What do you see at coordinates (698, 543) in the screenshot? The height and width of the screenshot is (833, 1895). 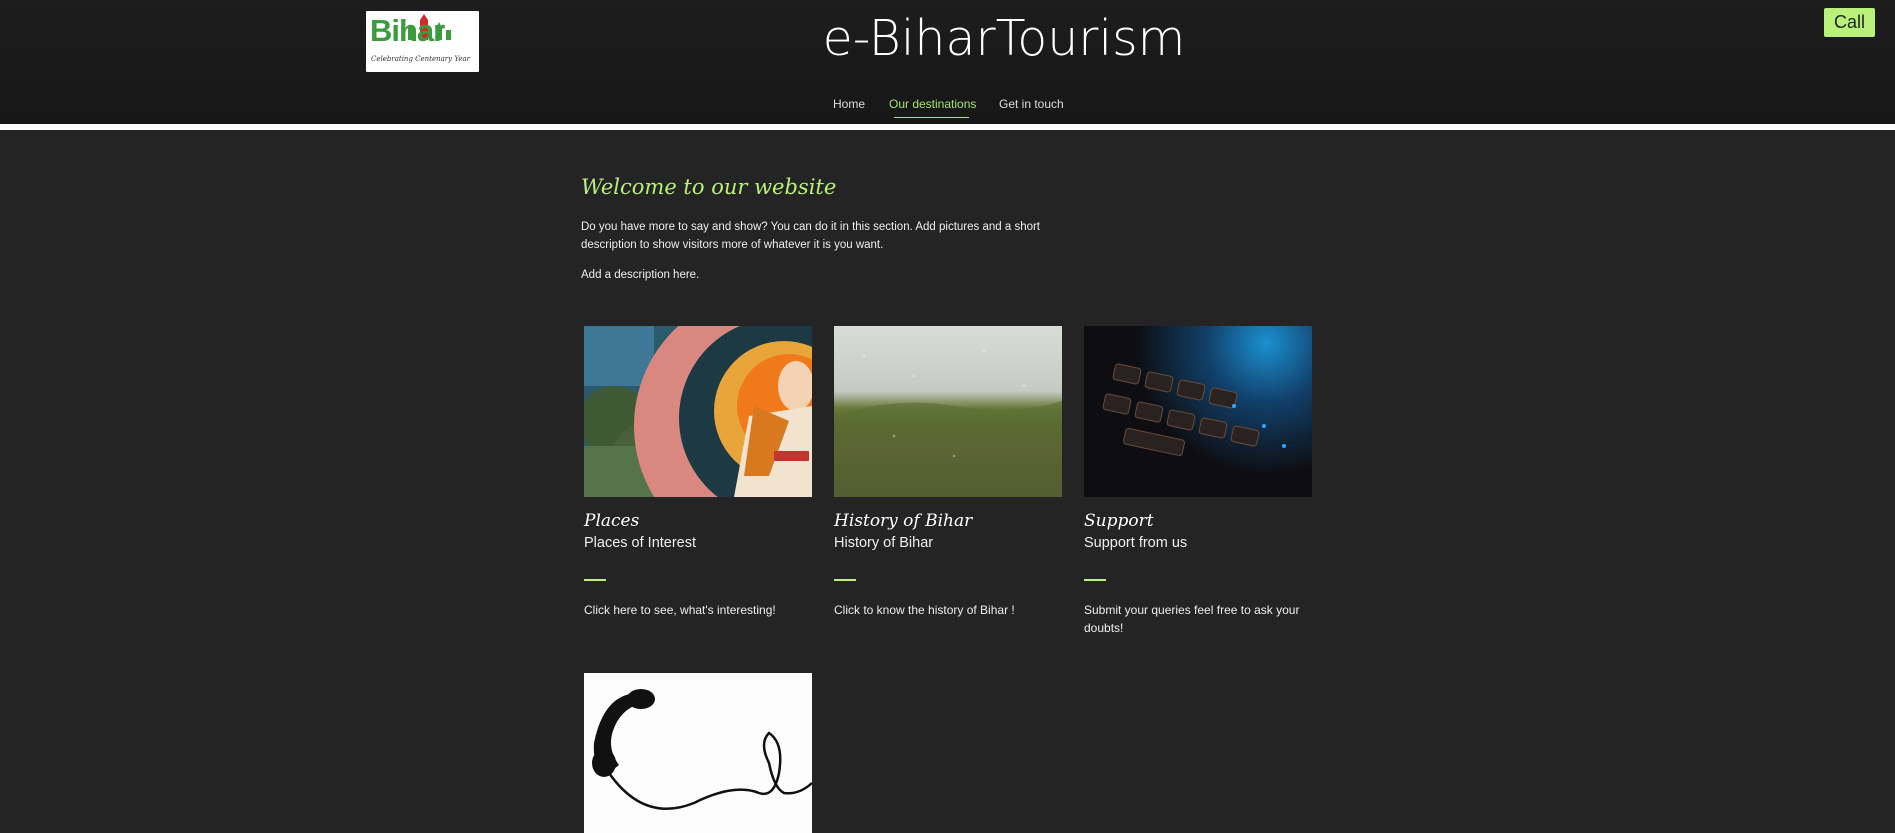 I see `card-title: Places of Interest` at bounding box center [698, 543].